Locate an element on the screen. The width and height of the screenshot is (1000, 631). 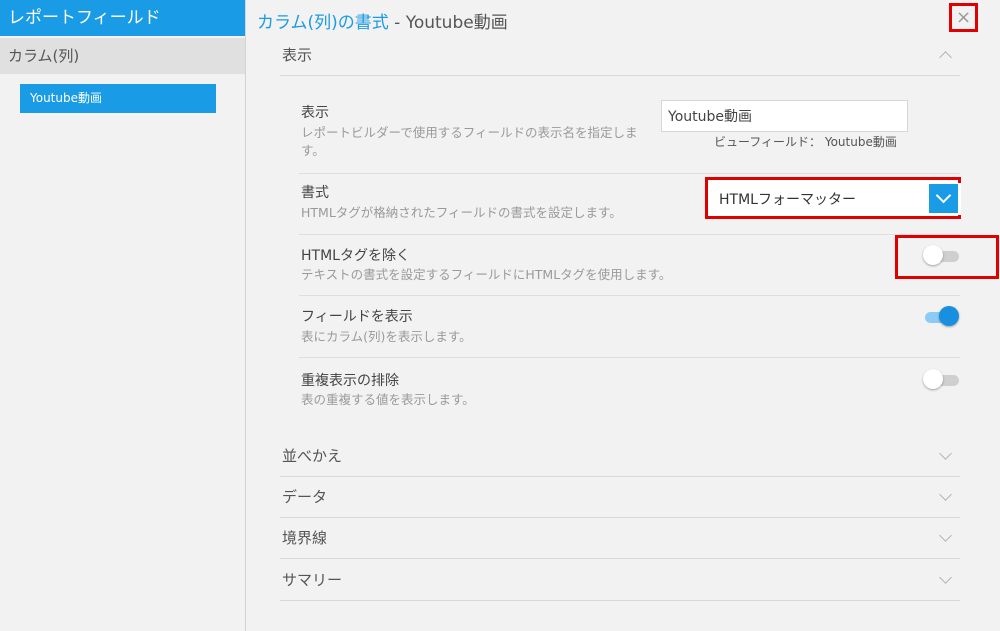
section-borders-label: 境界線 is located at coordinates (305, 538).